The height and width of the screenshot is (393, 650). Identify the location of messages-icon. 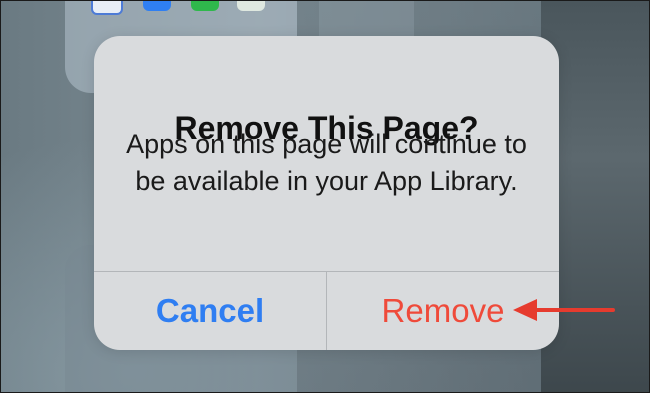
(205, 6).